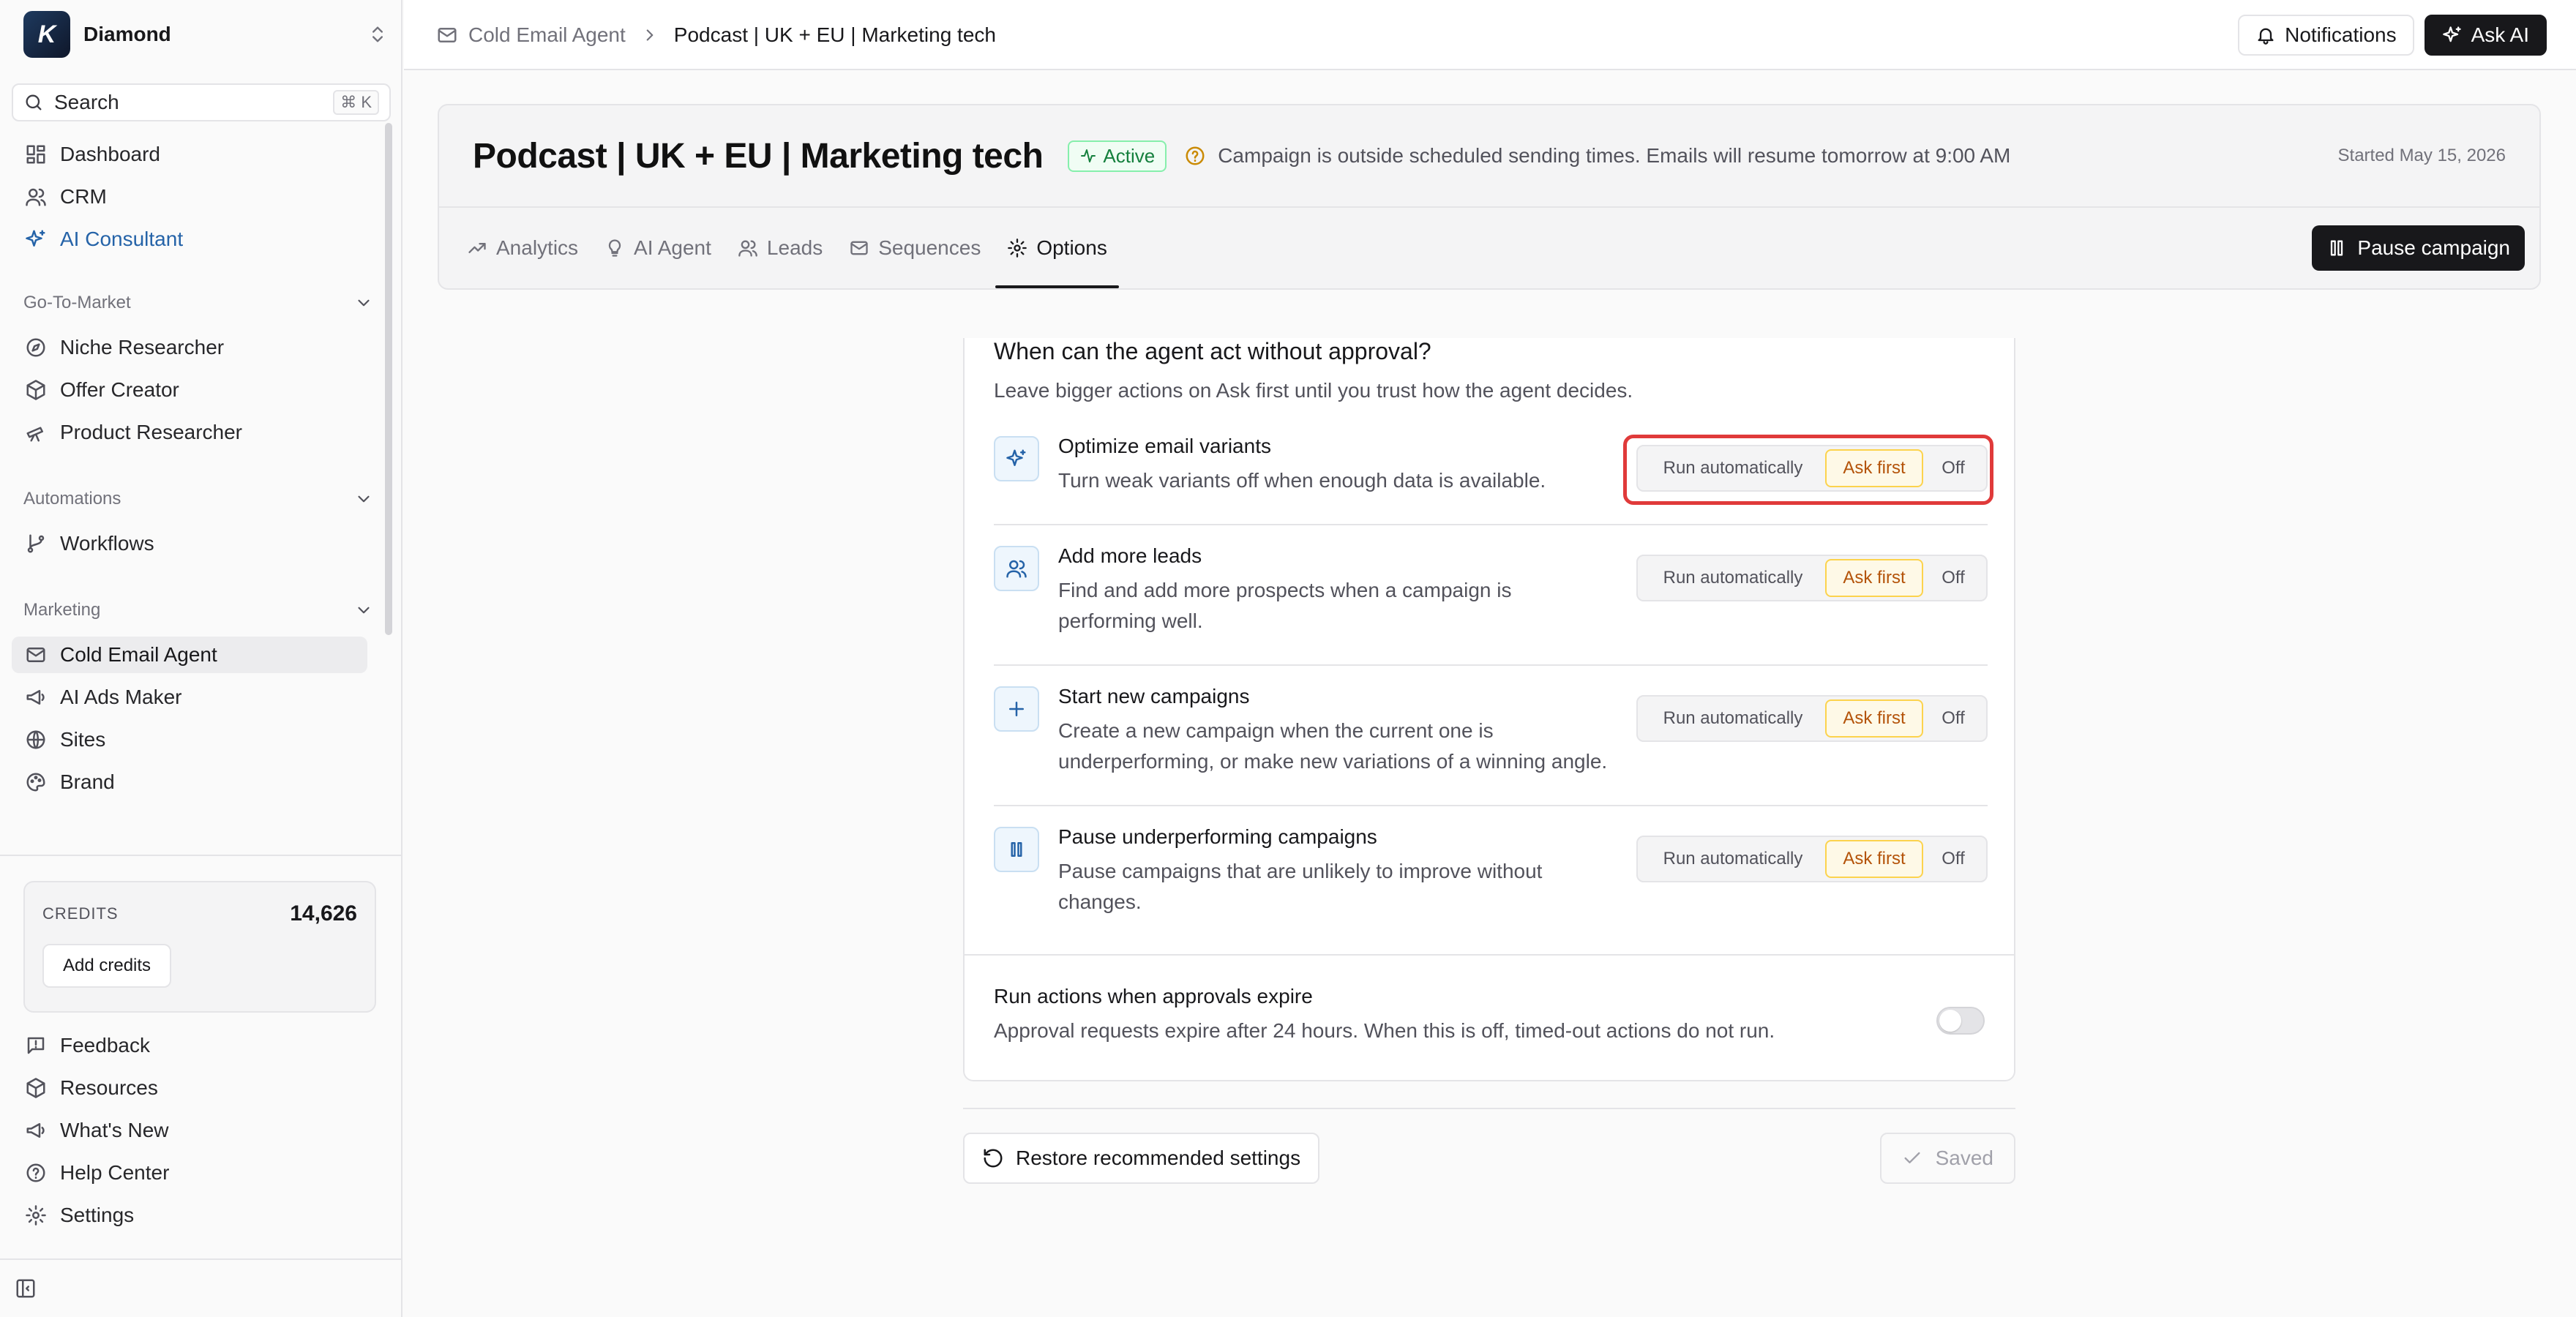 The height and width of the screenshot is (1317, 2576). Describe the element at coordinates (547, 35) in the screenshot. I see `breadcrumb-parent: Cold Email Agent` at that location.